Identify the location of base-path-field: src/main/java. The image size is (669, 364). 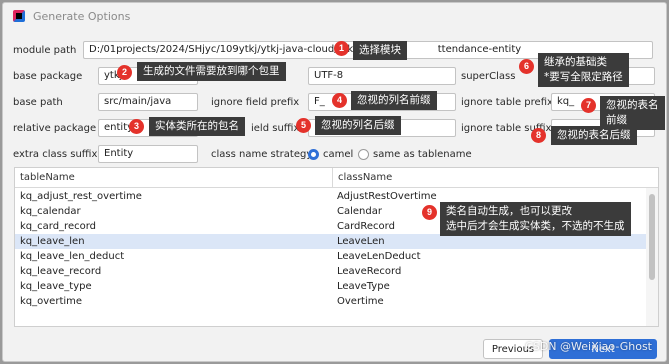
(148, 102).